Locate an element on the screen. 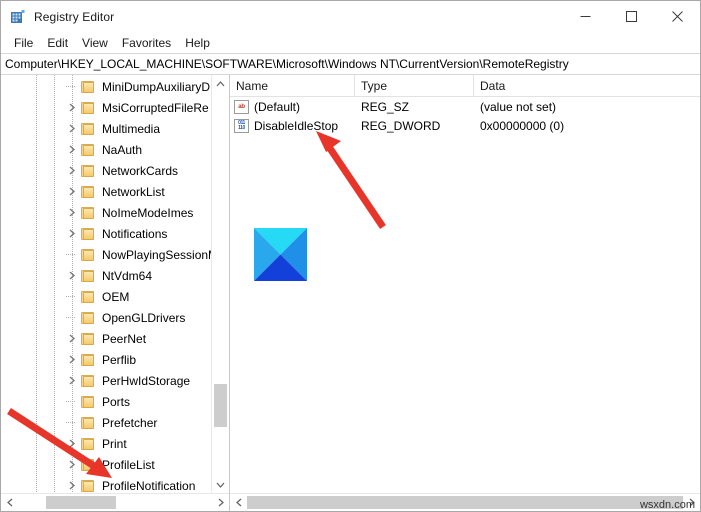 The height and width of the screenshot is (512, 701). maximize-icon is located at coordinates (631, 16).